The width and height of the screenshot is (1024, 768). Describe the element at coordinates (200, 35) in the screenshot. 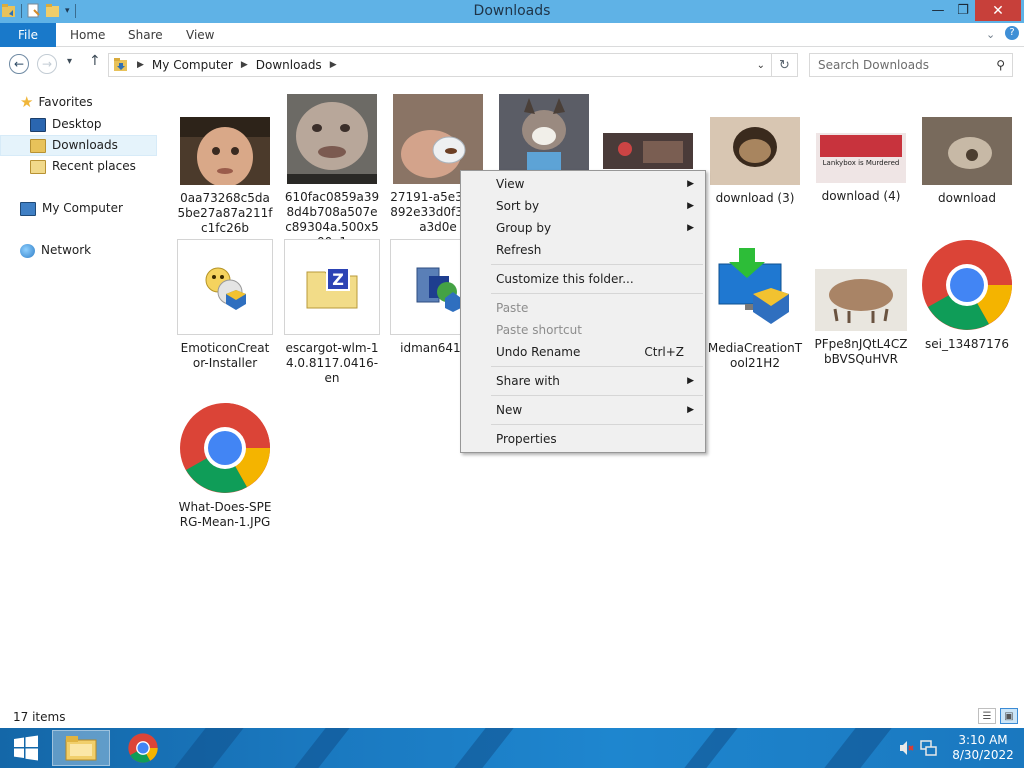

I see `tab-view: View` at that location.